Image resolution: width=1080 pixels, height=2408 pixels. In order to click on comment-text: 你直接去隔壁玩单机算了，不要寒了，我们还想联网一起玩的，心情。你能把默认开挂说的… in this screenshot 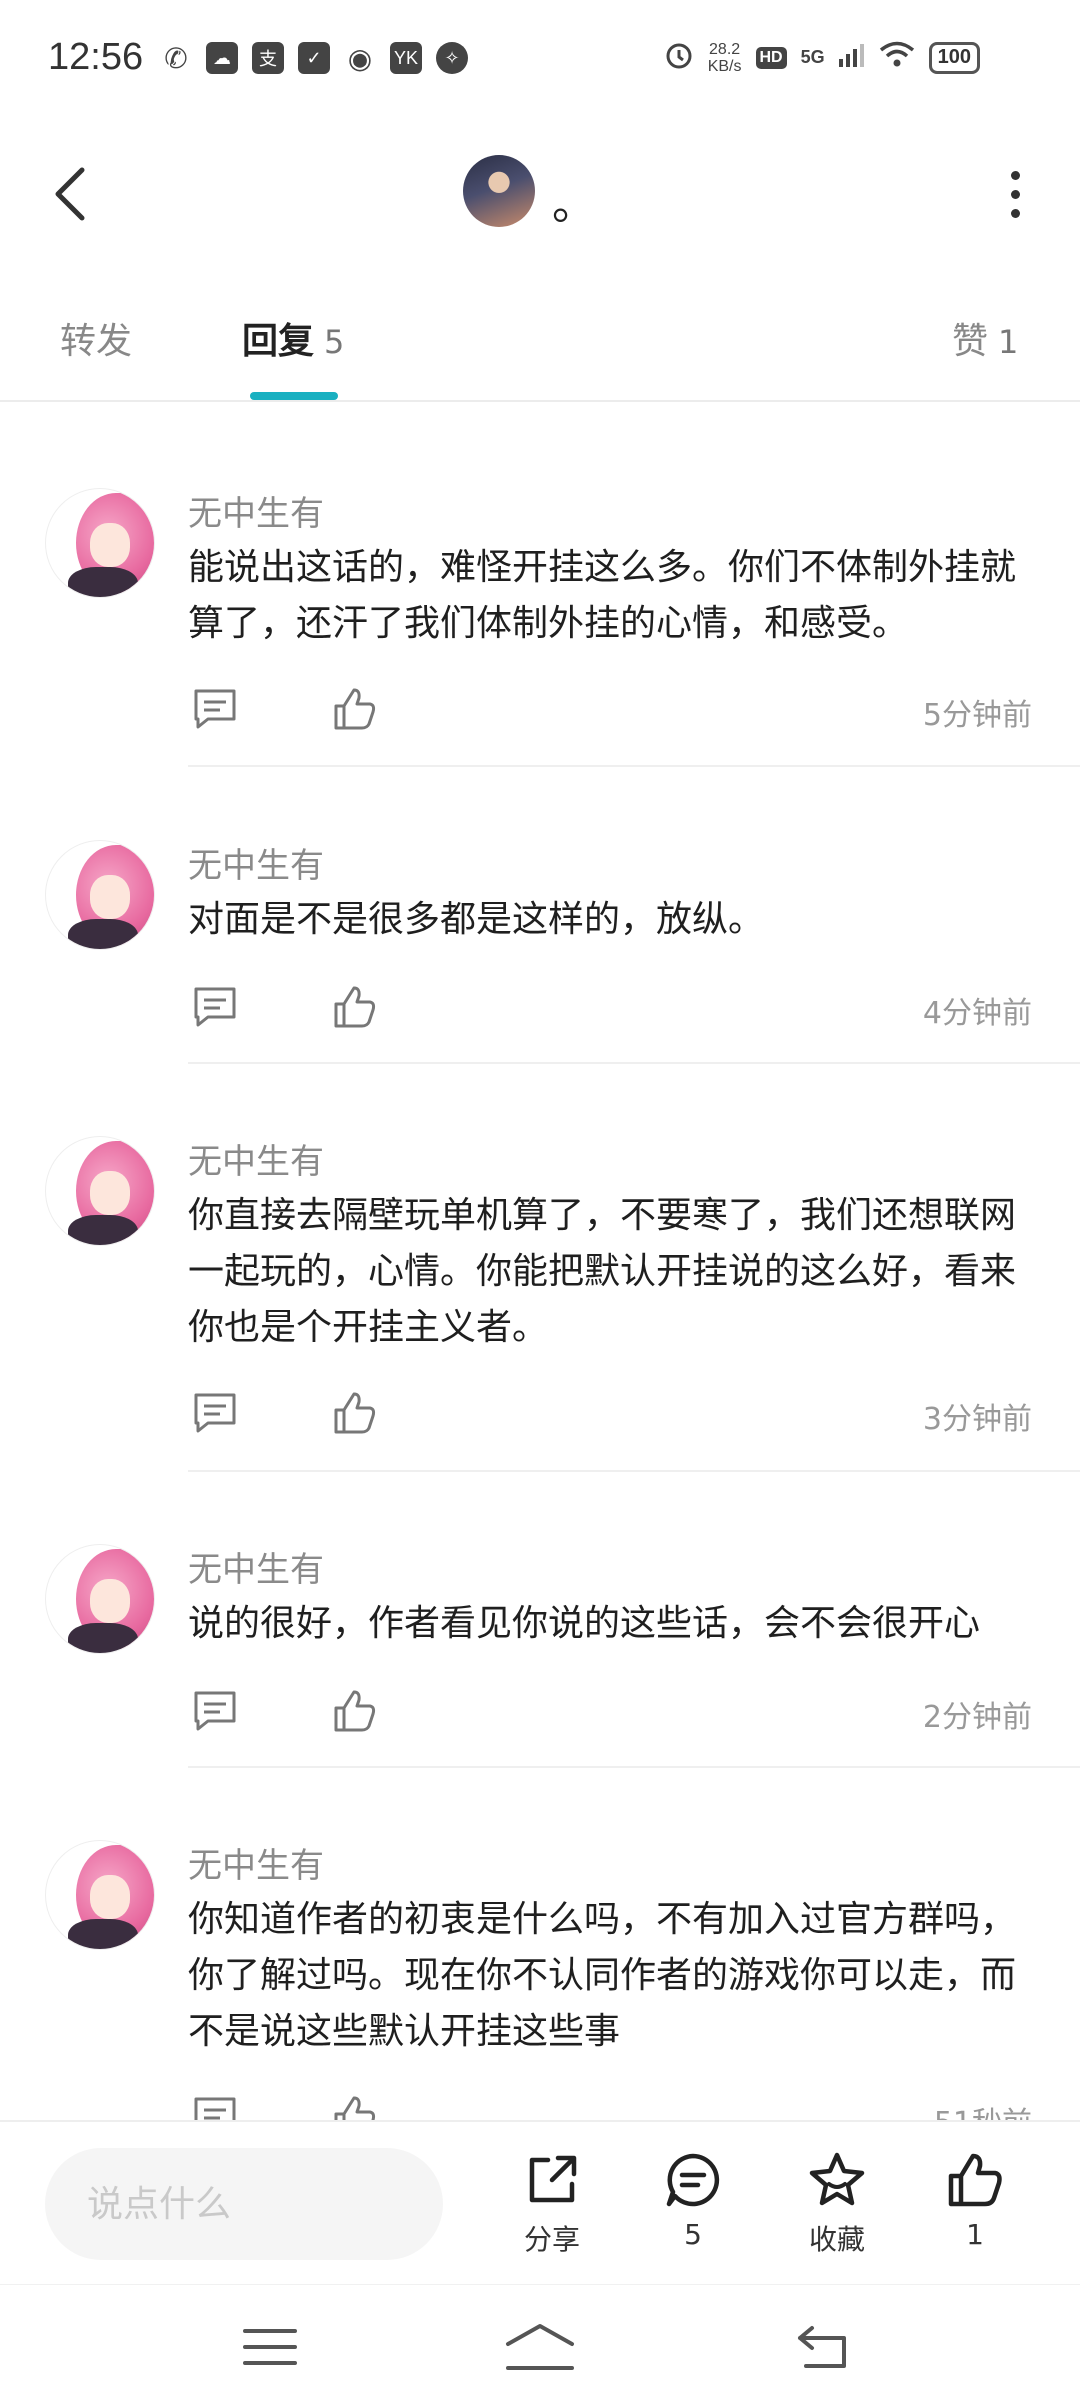, I will do `click(602, 1271)`.